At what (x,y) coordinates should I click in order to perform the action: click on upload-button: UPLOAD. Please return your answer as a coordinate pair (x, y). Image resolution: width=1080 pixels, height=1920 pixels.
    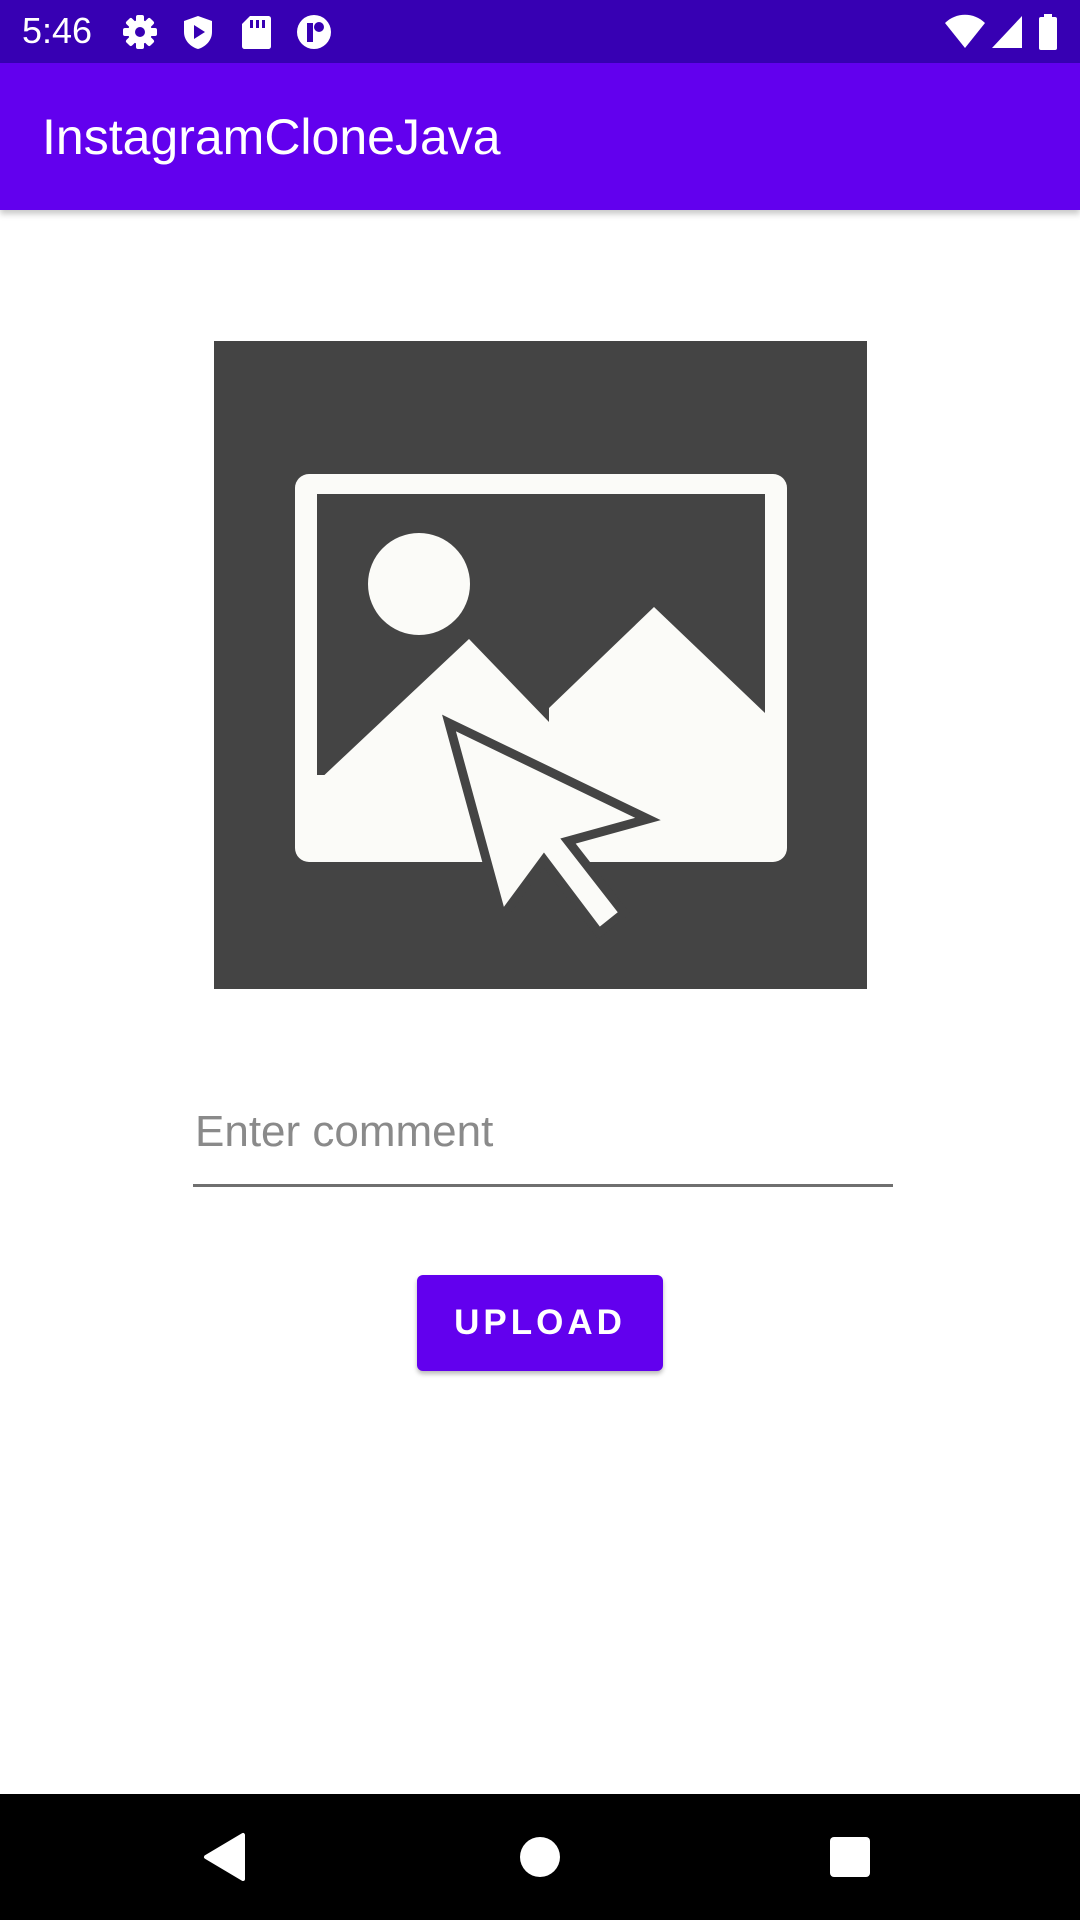
    Looking at the image, I should click on (540, 1323).